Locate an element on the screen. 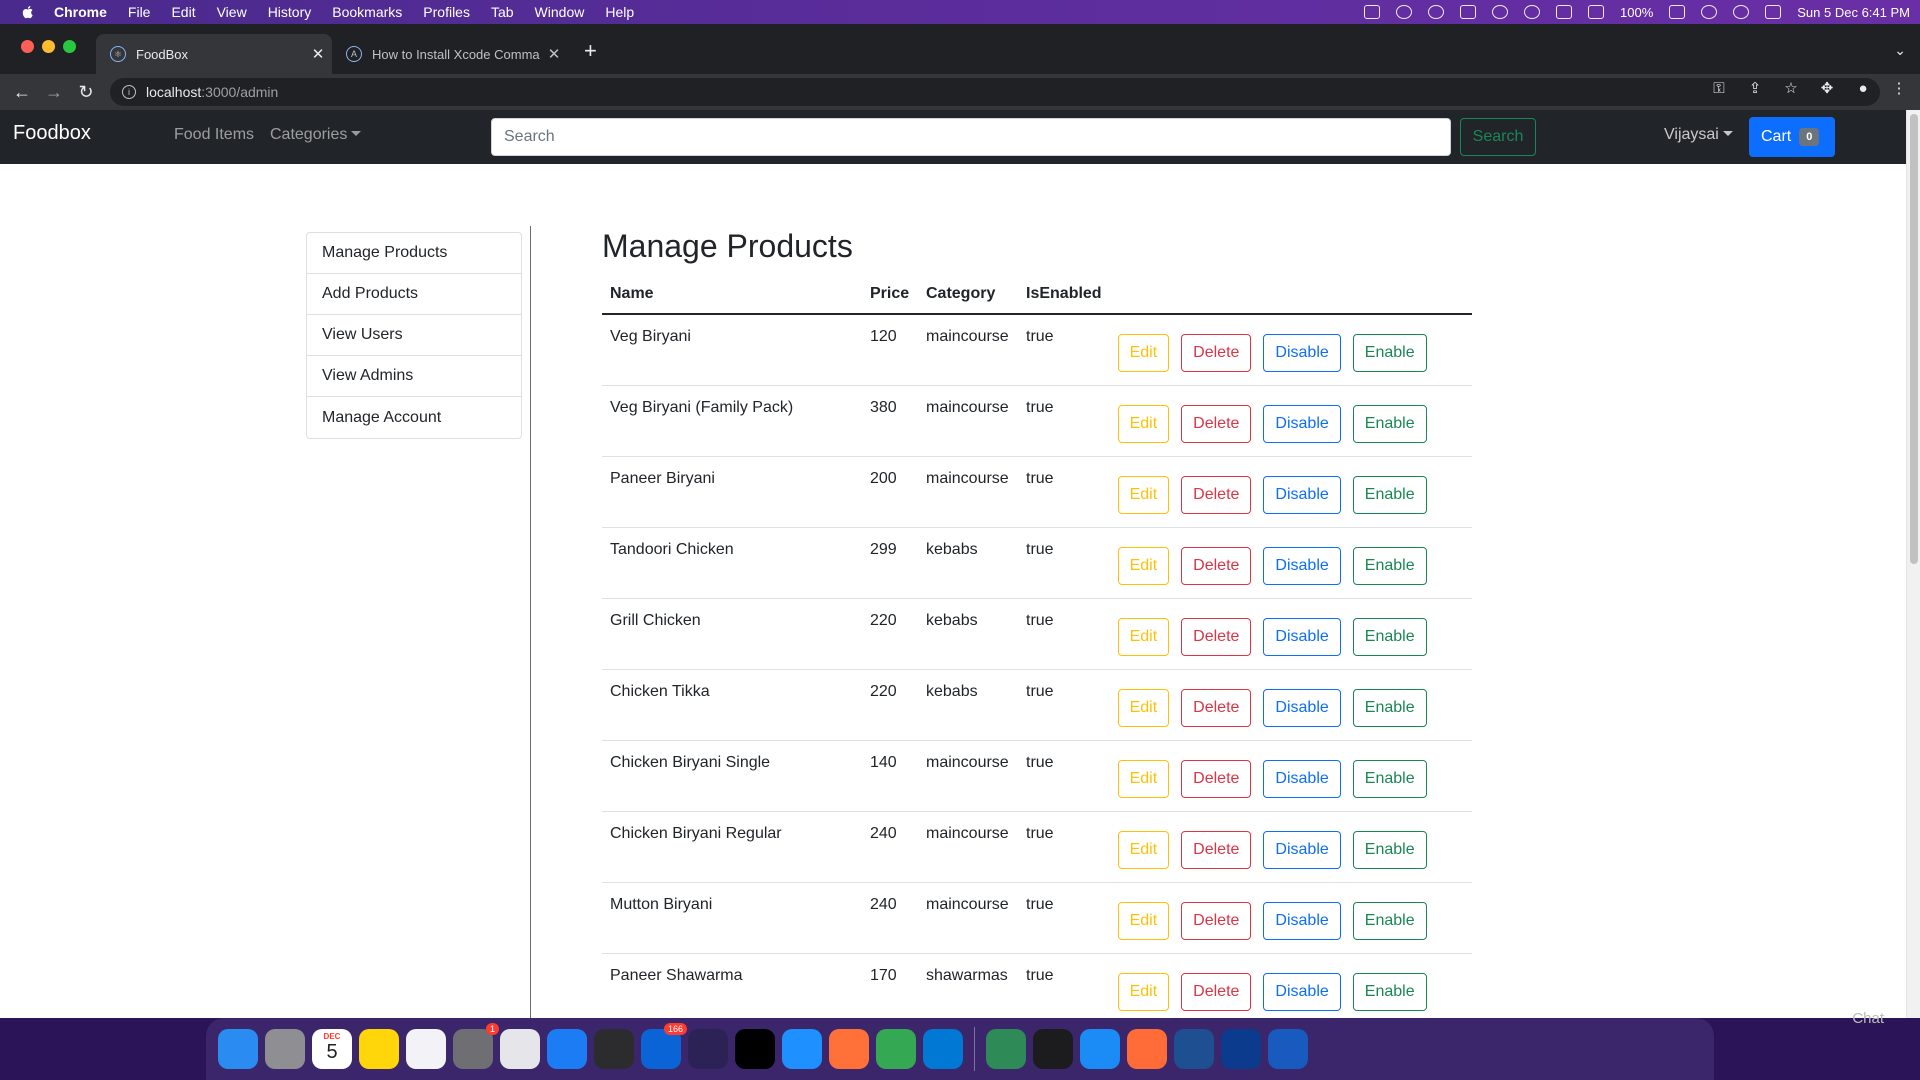 Image resolution: width=1920 pixels, height=1080 pixels. scrollbar-thumb is located at coordinates (1914, 339).